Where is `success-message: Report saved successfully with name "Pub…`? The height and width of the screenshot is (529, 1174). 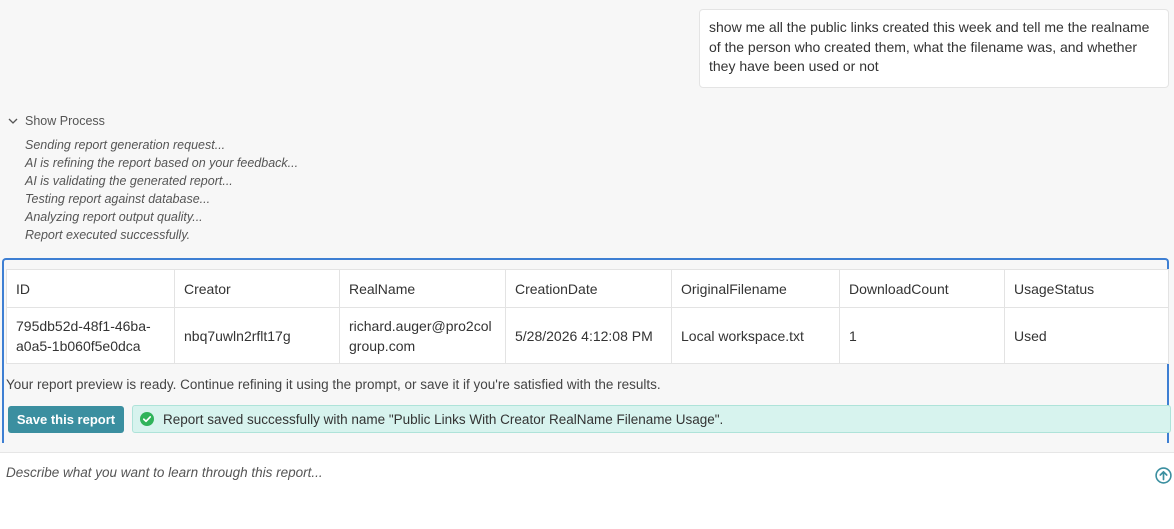
success-message: Report saved successfully with name "Pub… is located at coordinates (443, 419).